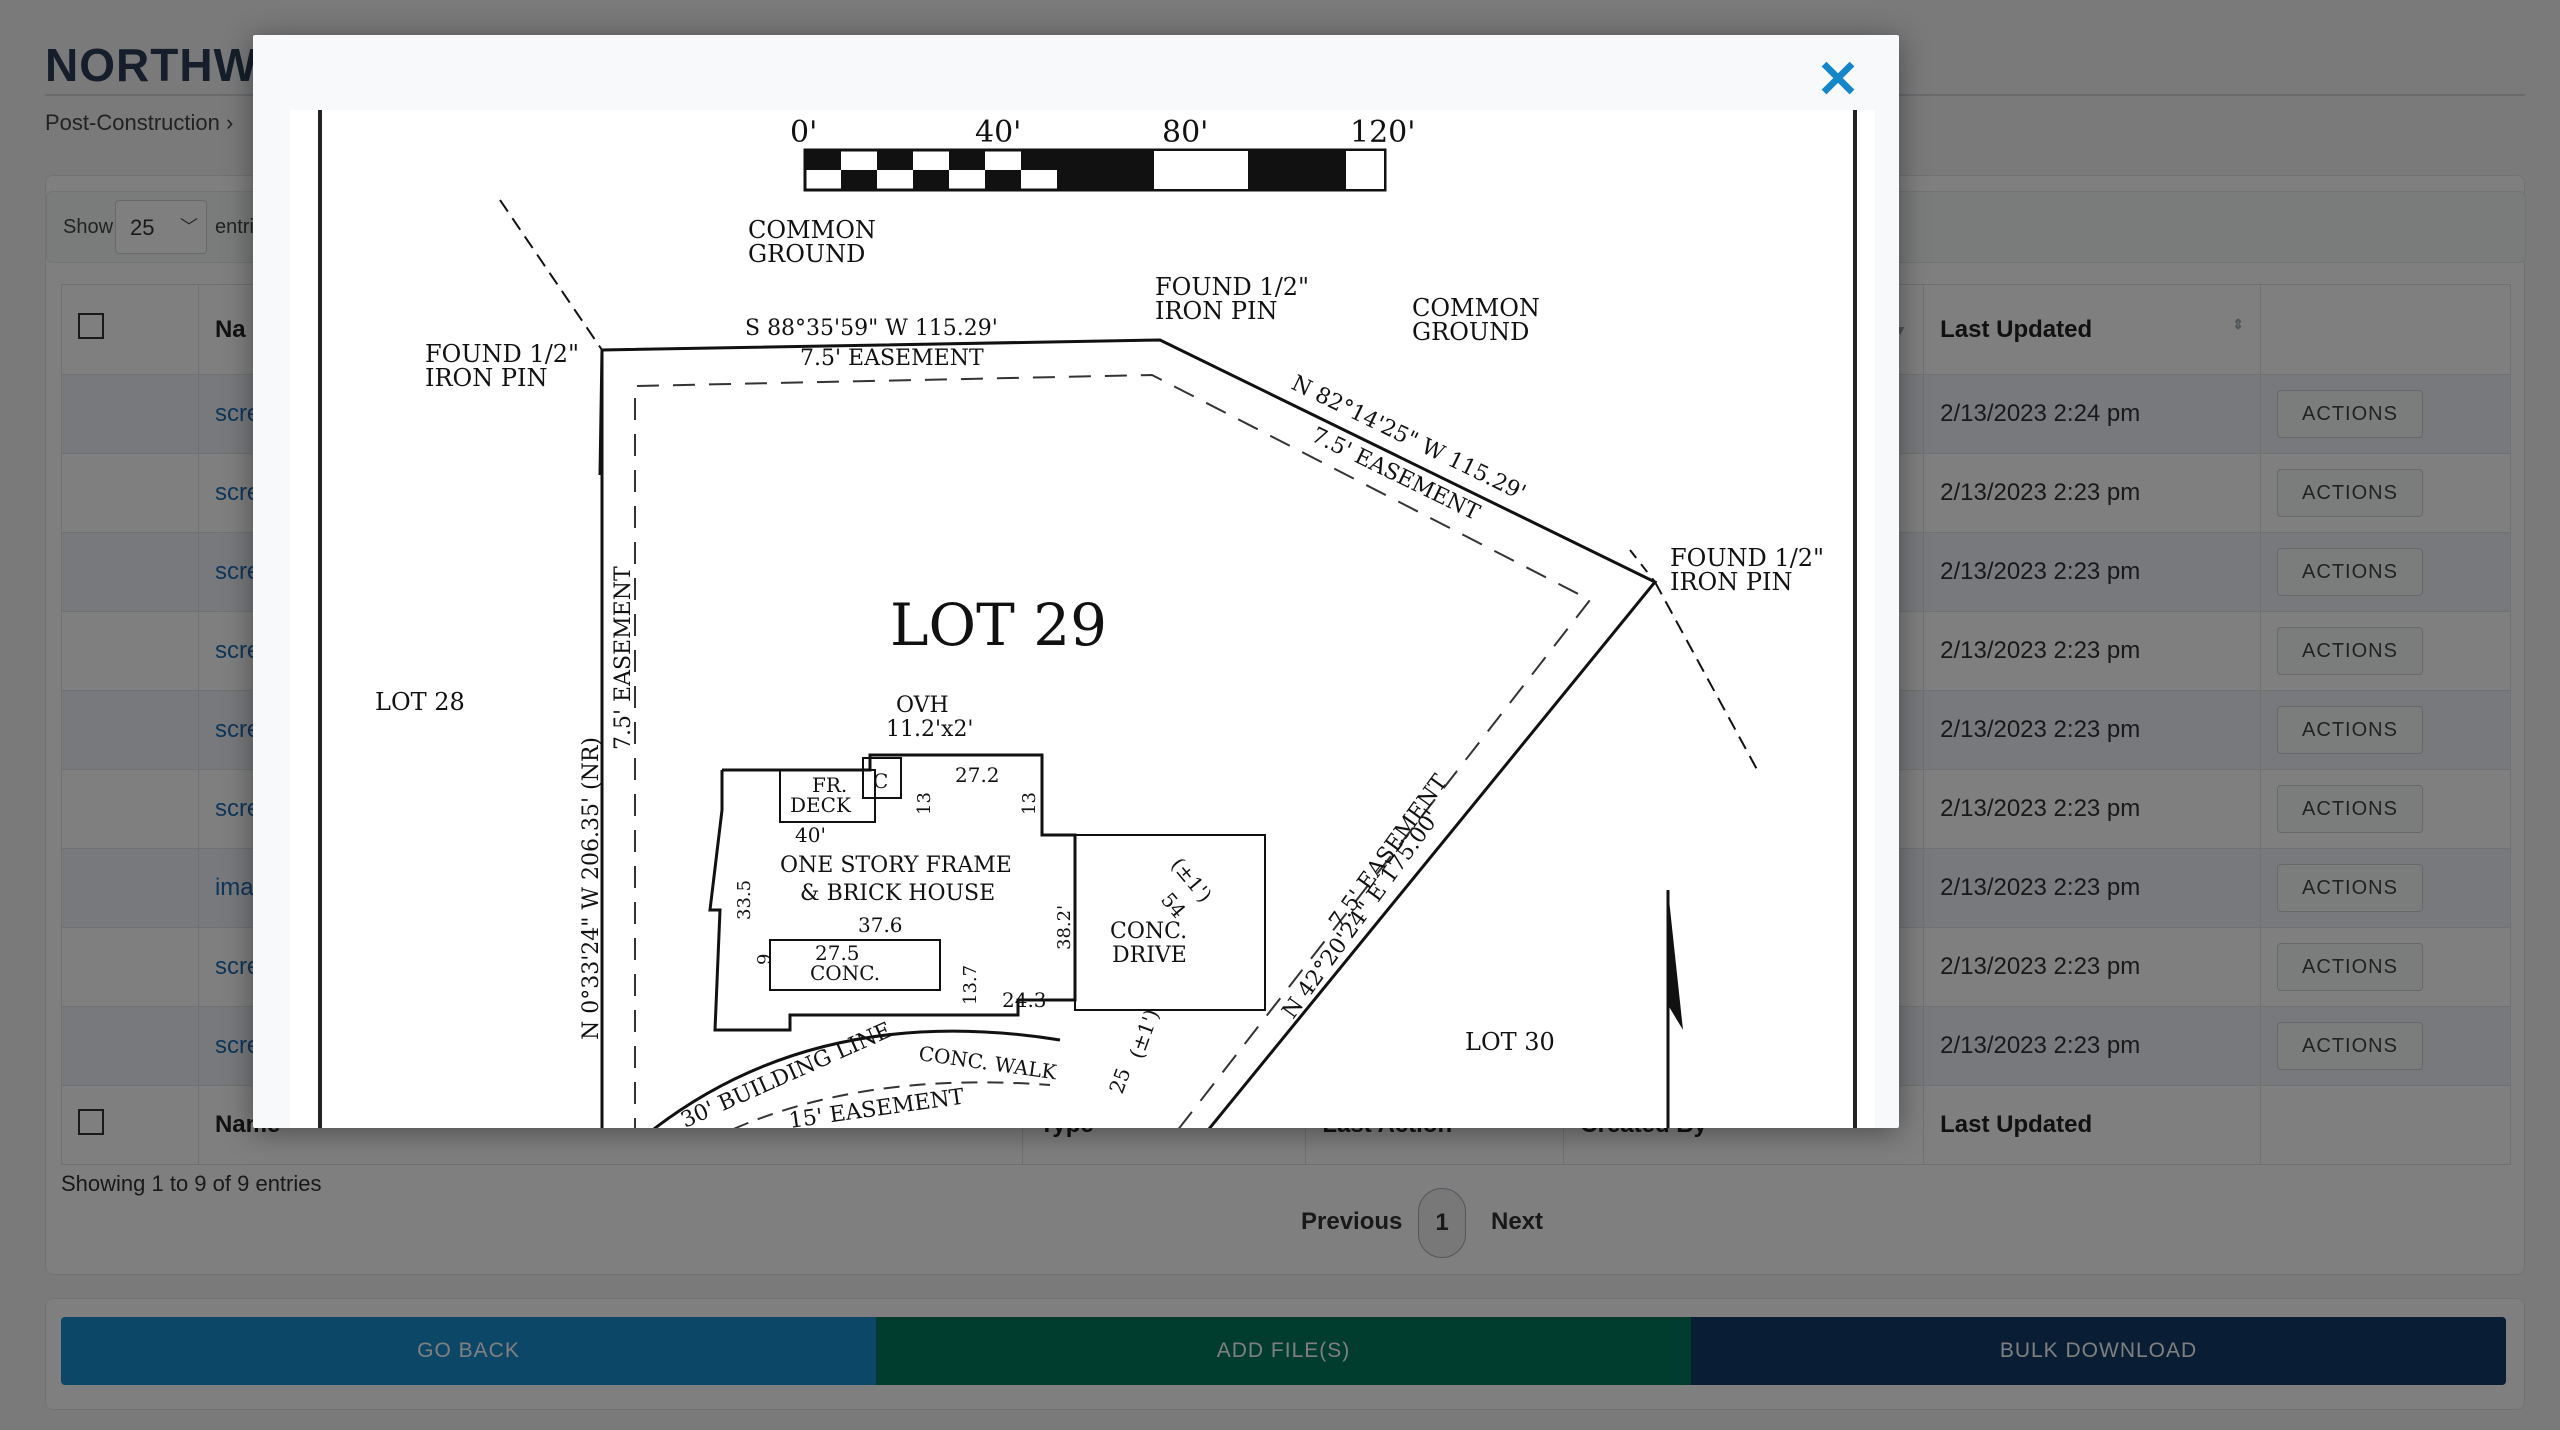 This screenshot has width=2560, height=1430. What do you see at coordinates (1119, 1081) in the screenshot?
I see `dim-25: 25` at bounding box center [1119, 1081].